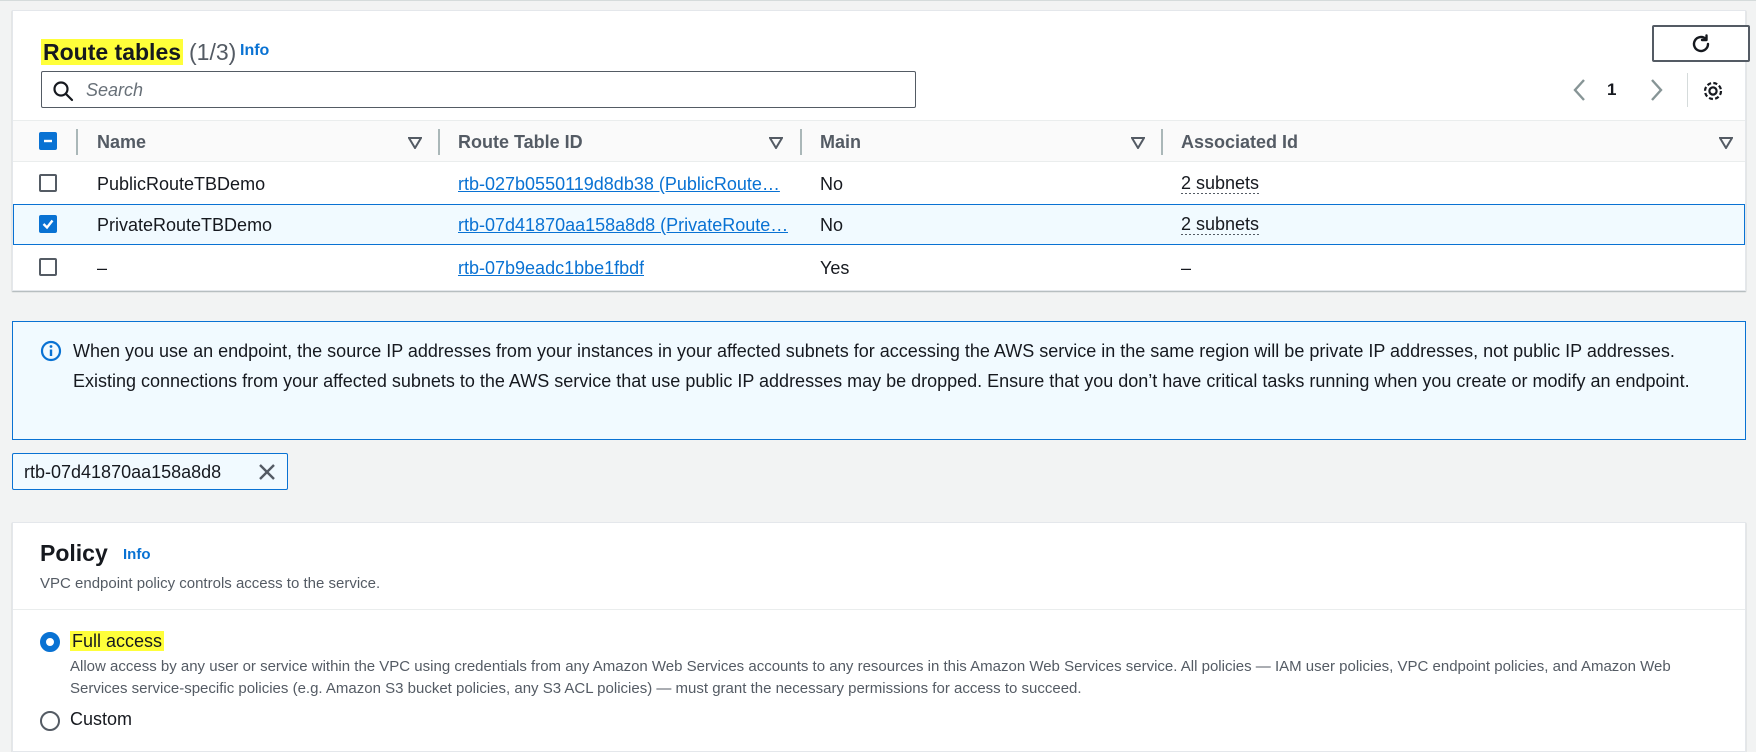 Image resolution: width=1756 pixels, height=752 pixels. I want to click on search-icon, so click(63, 91).